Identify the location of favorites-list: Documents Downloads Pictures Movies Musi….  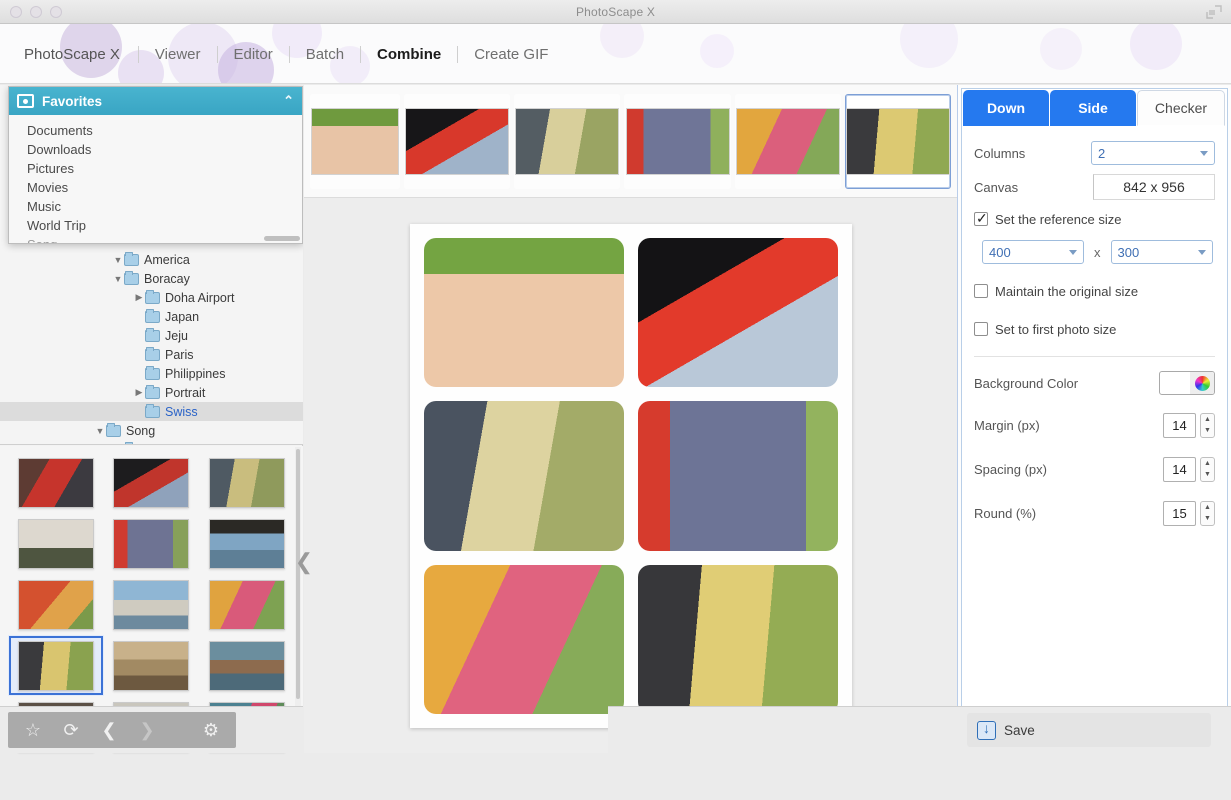
(155, 179).